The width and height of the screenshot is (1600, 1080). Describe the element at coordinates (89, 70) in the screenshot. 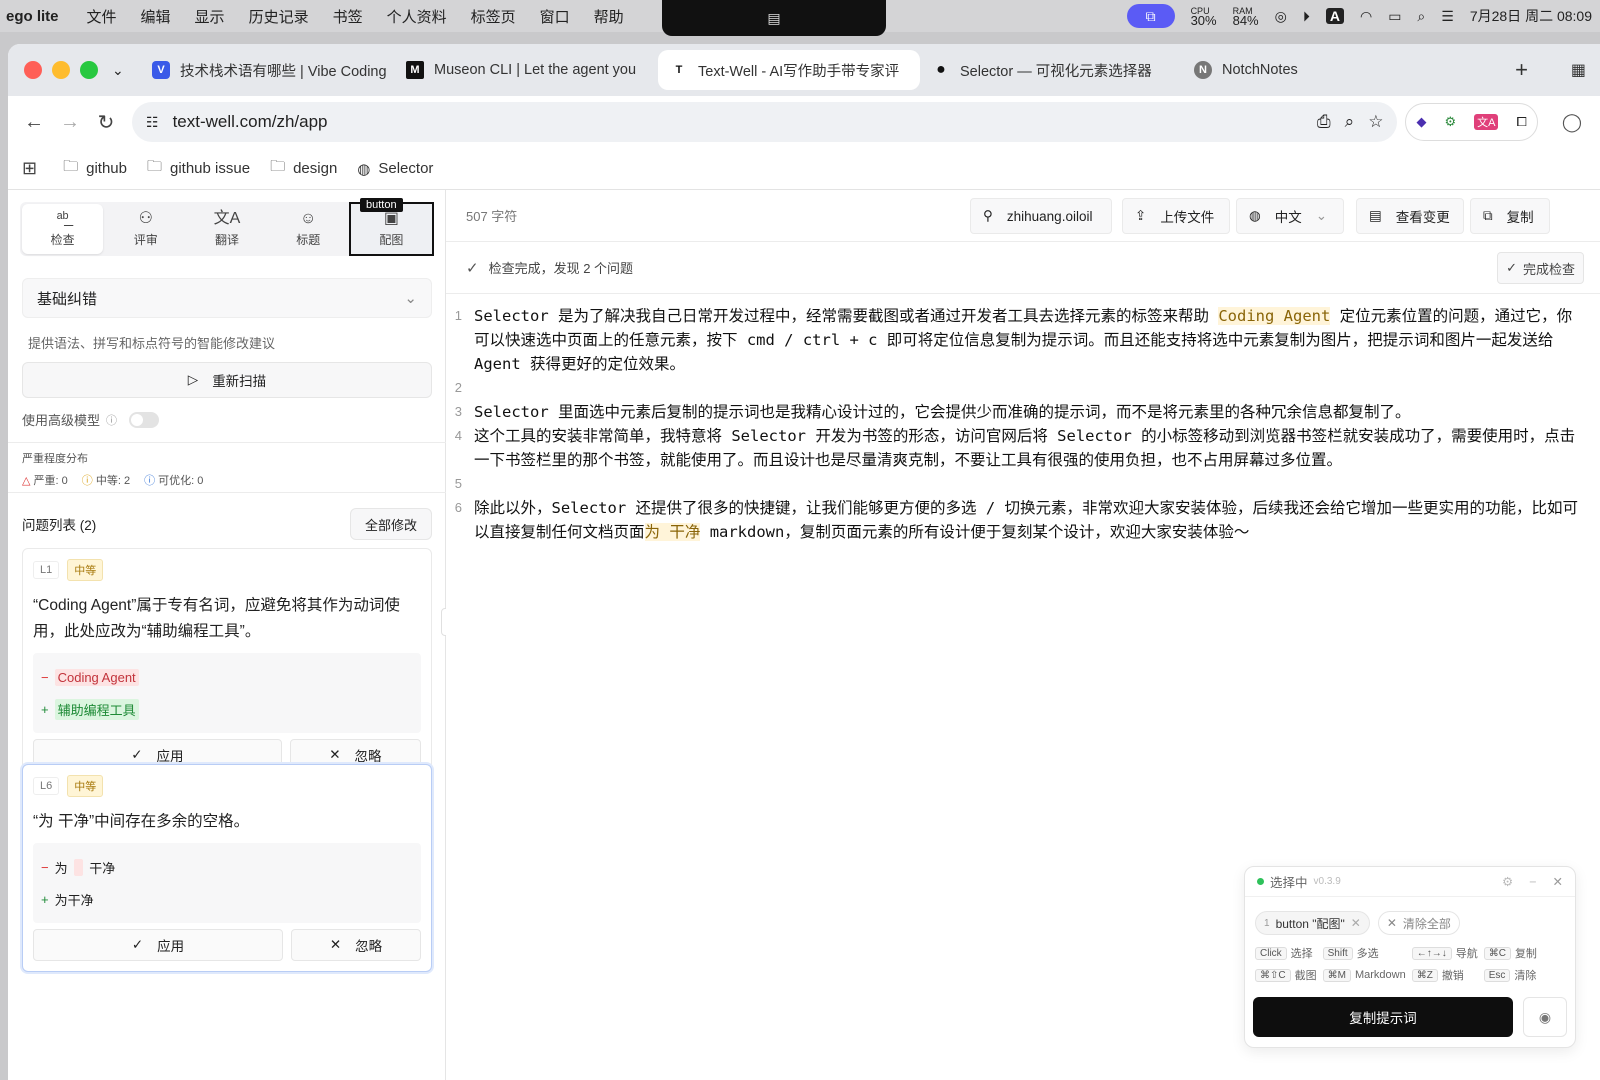

I see `zoom-window-button` at that location.